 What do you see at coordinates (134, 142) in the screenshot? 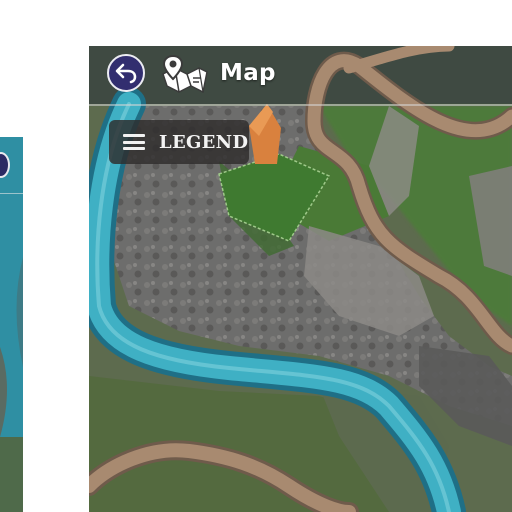
I see `hamburger-menu-icon` at bounding box center [134, 142].